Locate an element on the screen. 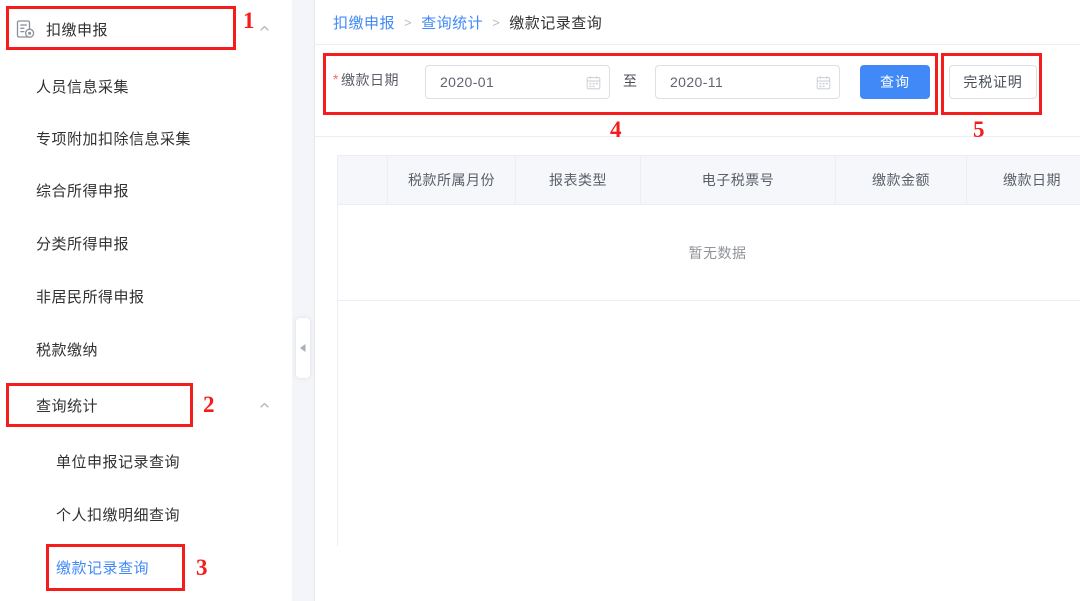  table-empty-text: 暂无数据 is located at coordinates (708, 252).